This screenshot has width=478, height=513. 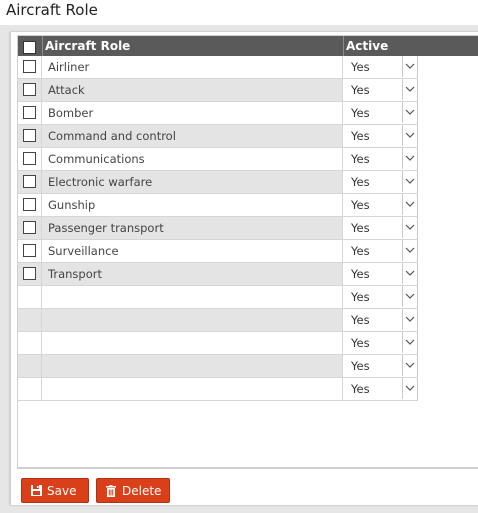 What do you see at coordinates (192, 159) in the screenshot?
I see `aircraft-role-cell: Communications` at bounding box center [192, 159].